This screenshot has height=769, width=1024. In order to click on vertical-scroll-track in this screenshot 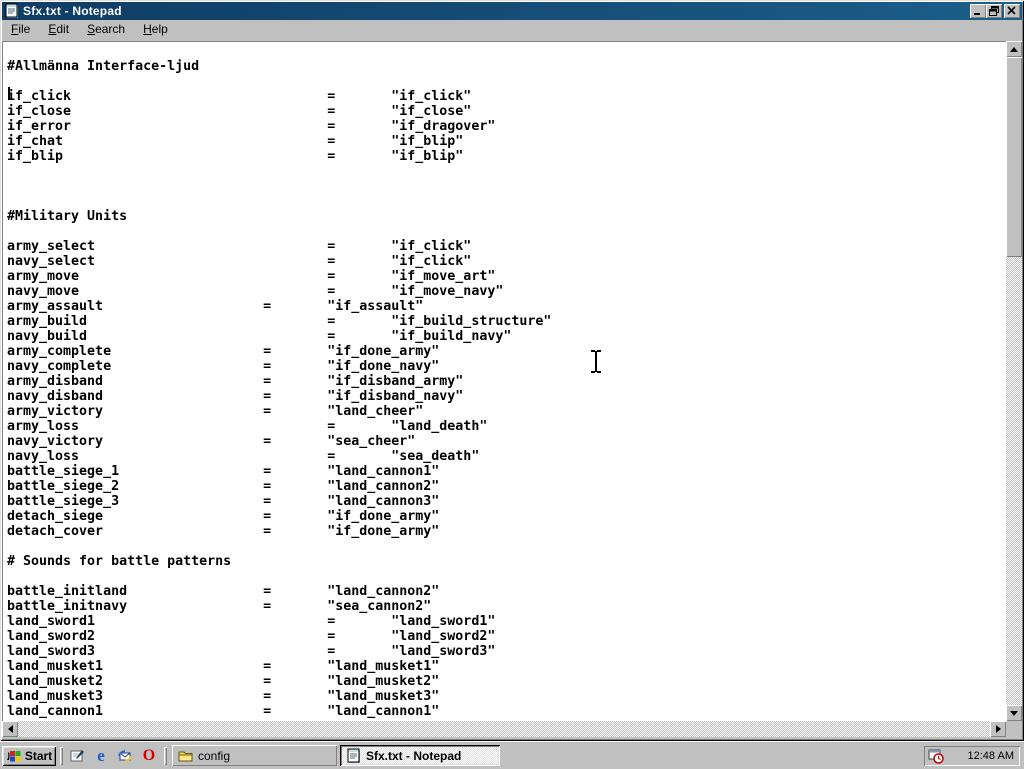, I will do `click(1014, 481)`.